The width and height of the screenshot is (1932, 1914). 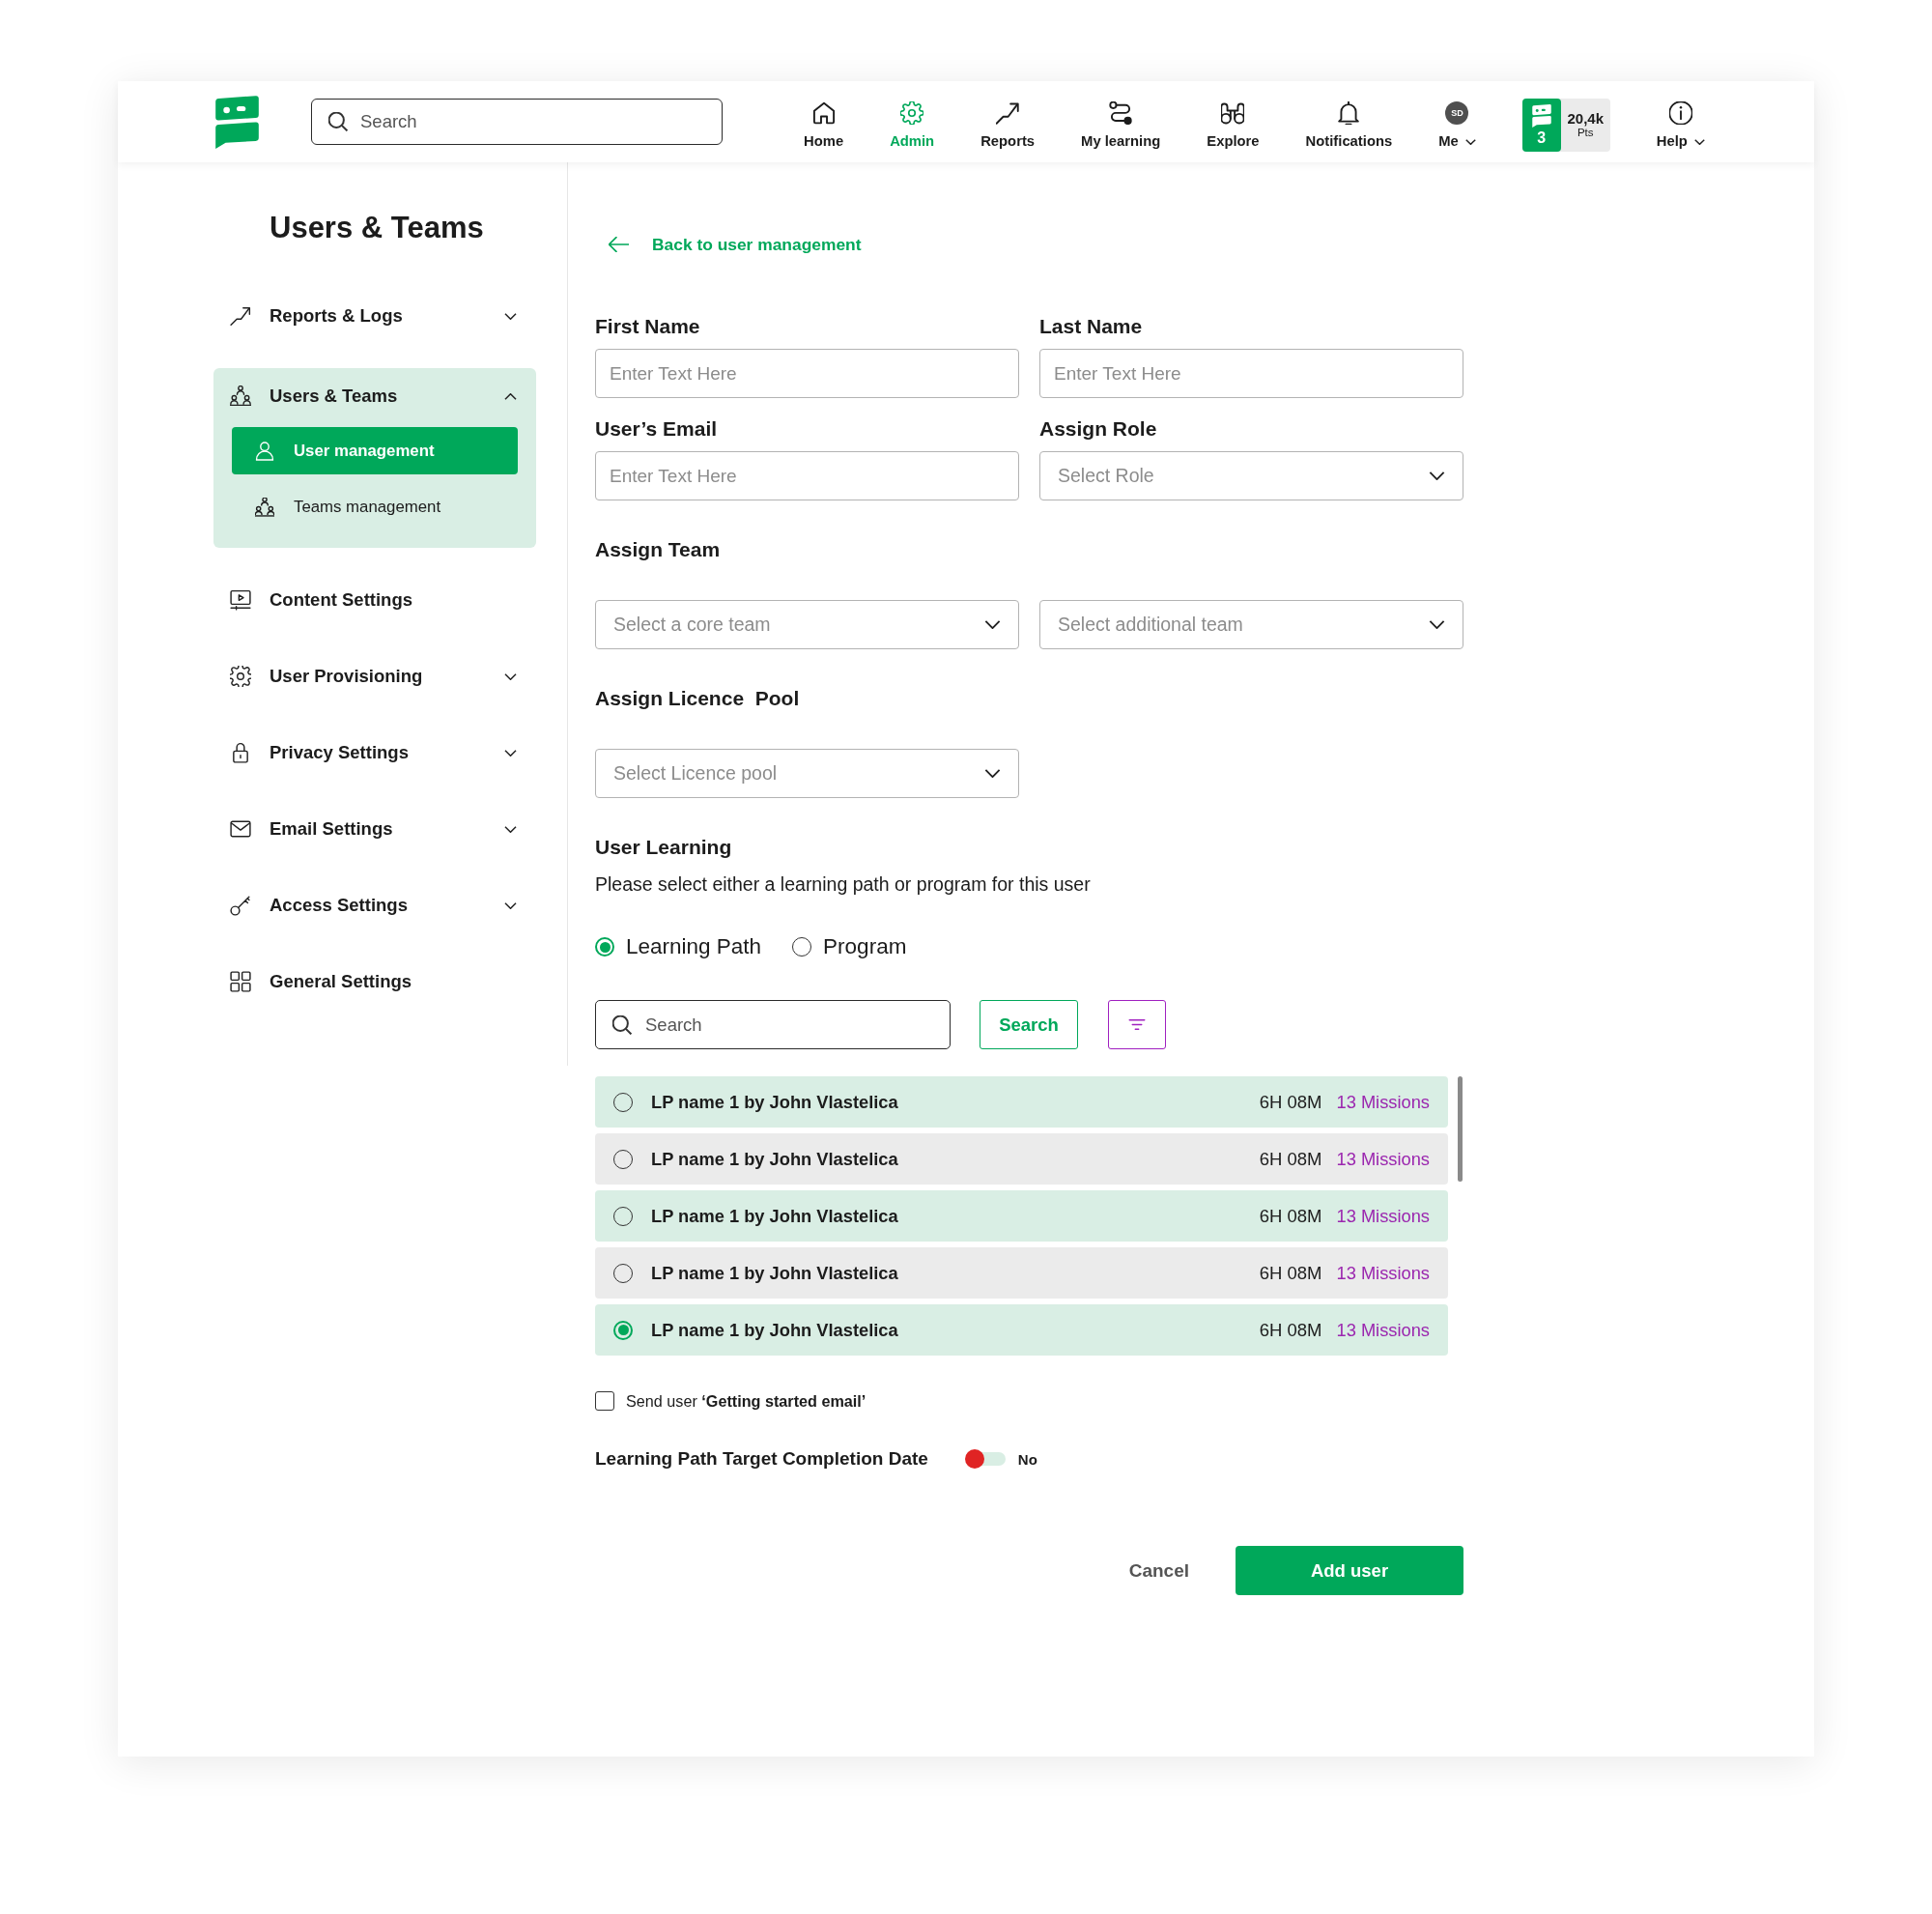 What do you see at coordinates (374, 676) in the screenshot?
I see `sidebar-item: User Provisioning` at bounding box center [374, 676].